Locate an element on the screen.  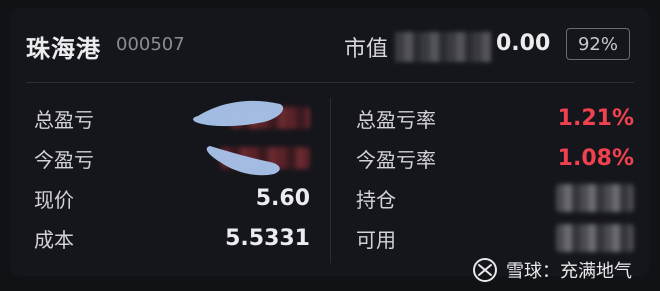
market-value-redacted is located at coordinates (443, 47).